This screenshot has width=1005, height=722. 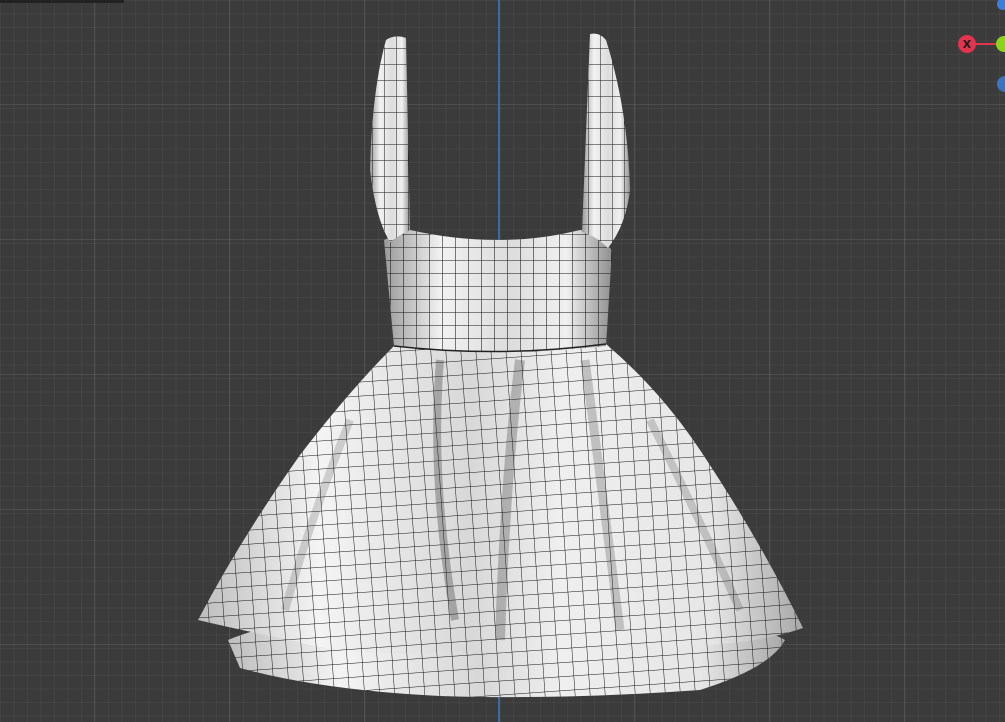 What do you see at coordinates (1001, 5) in the screenshot?
I see `z-axis-handle-icon` at bounding box center [1001, 5].